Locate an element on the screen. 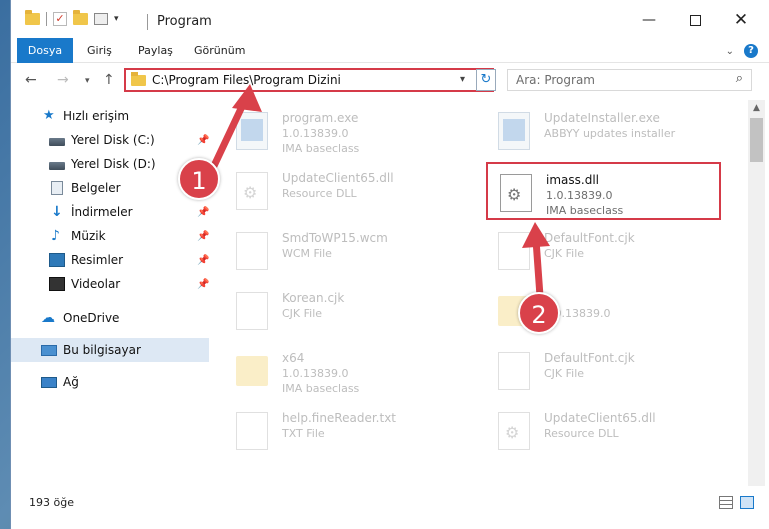 The height and width of the screenshot is (529, 769). pictures-icon is located at coordinates (57, 260).